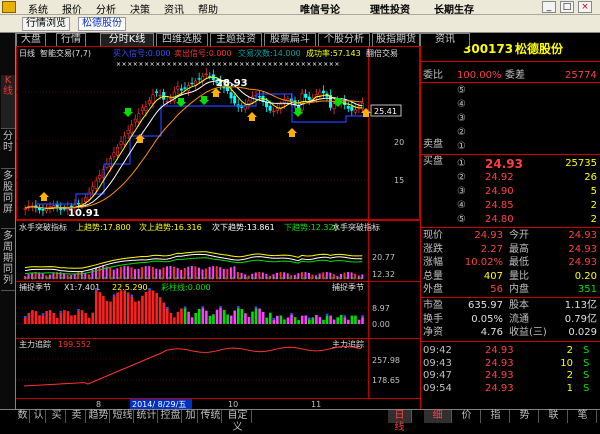  What do you see at coordinates (127, 39) in the screenshot?
I see `top-tab-kline: 分时K线` at bounding box center [127, 39].